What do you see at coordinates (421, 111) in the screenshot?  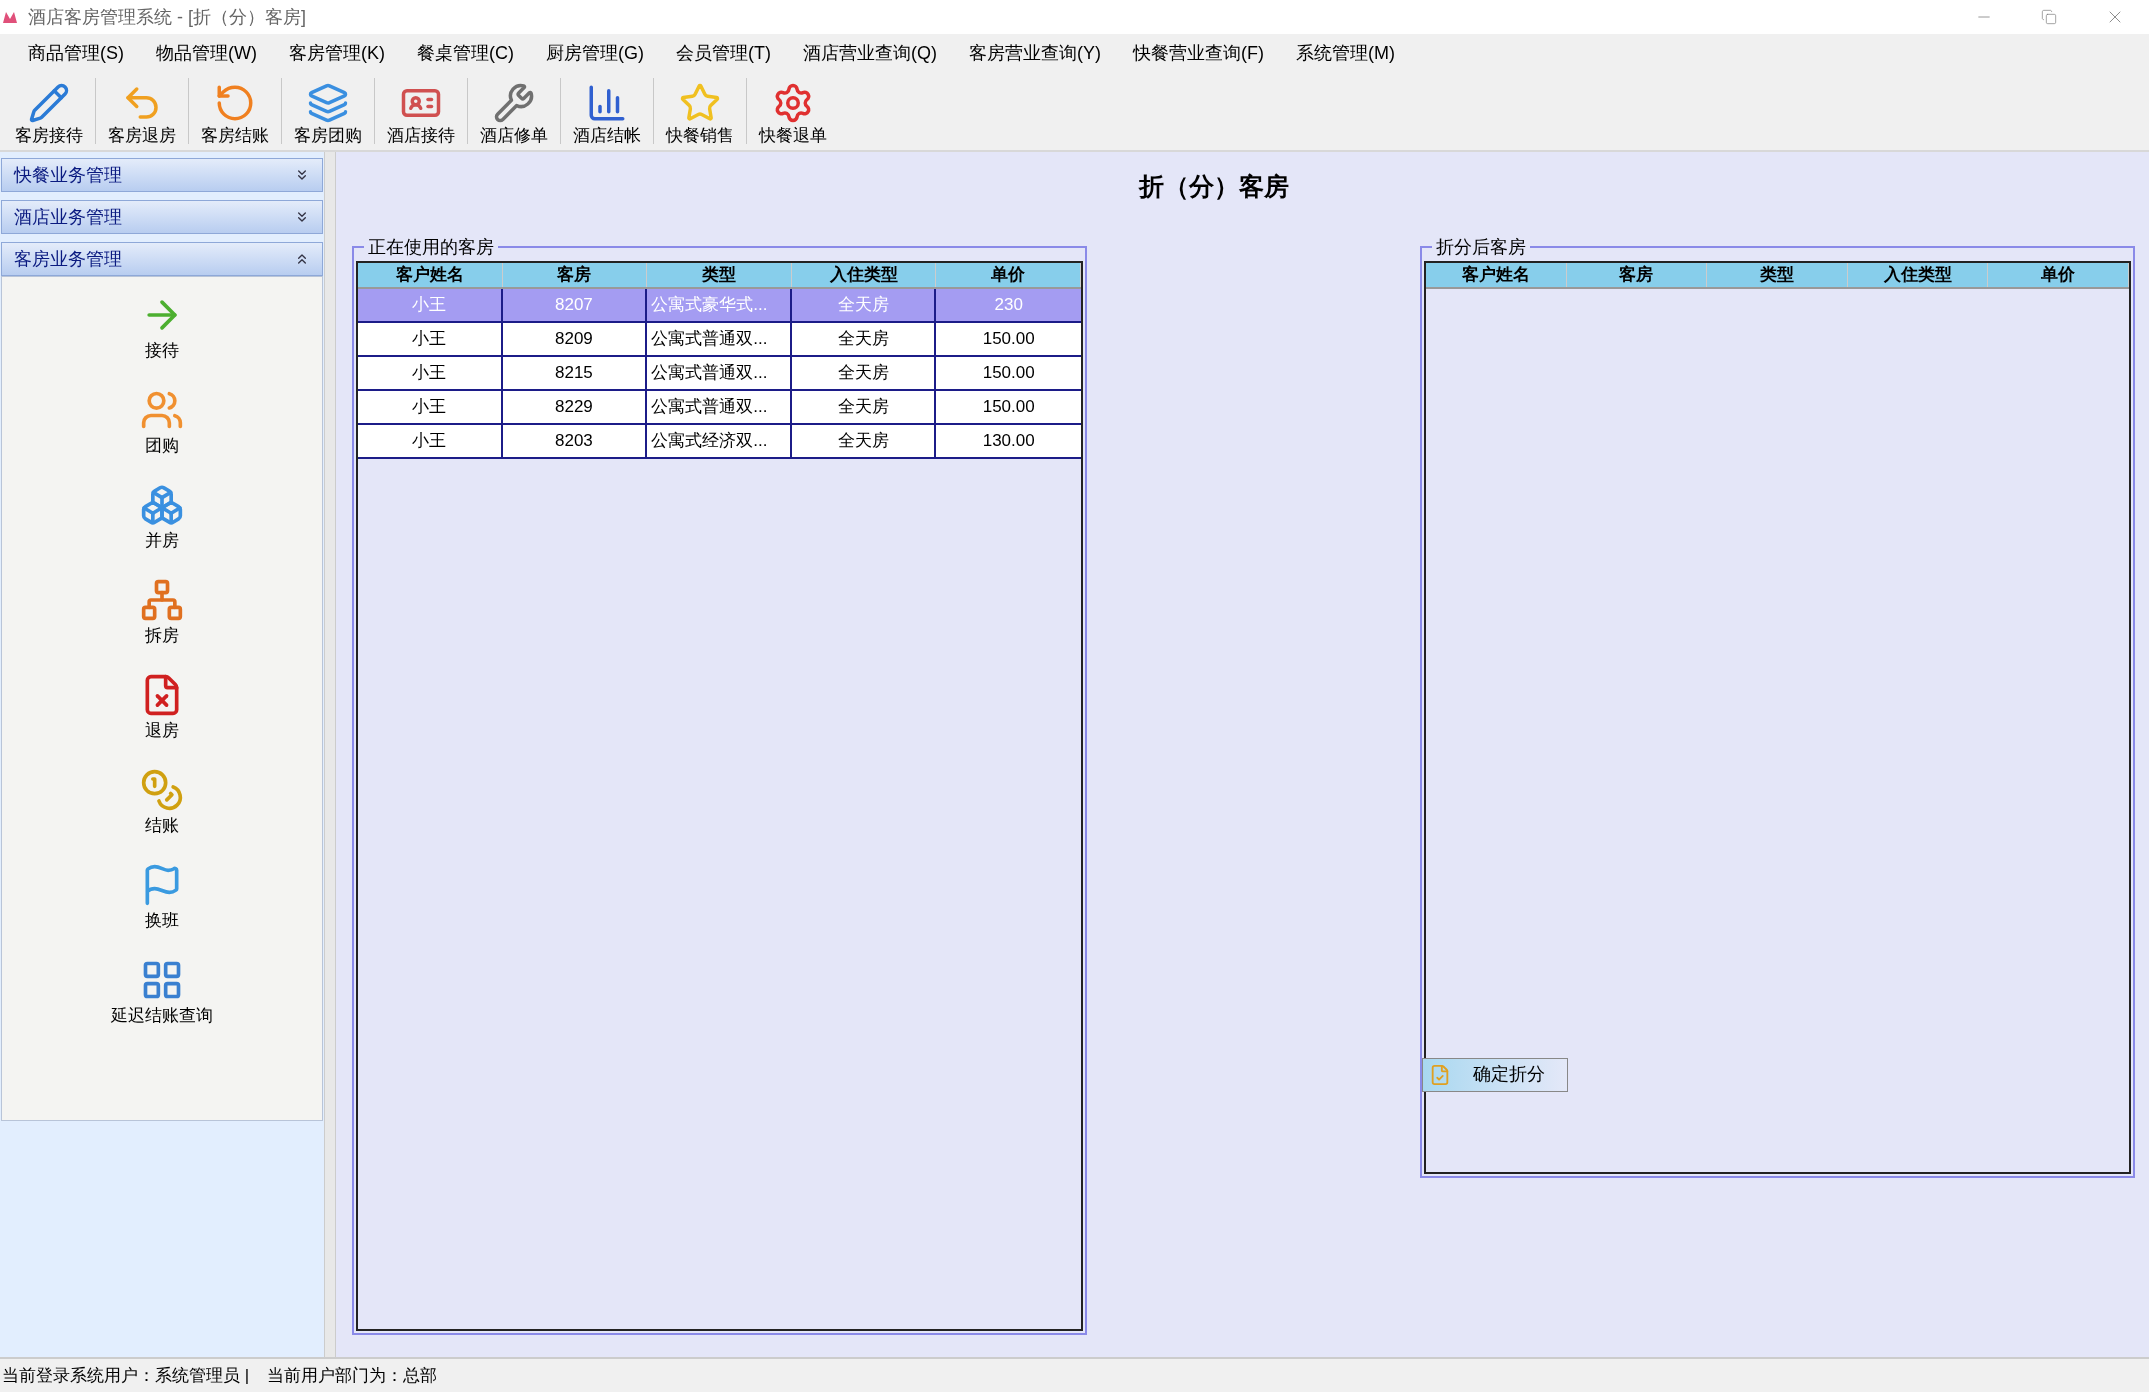 I see `toolbar-button: 酒店接待` at bounding box center [421, 111].